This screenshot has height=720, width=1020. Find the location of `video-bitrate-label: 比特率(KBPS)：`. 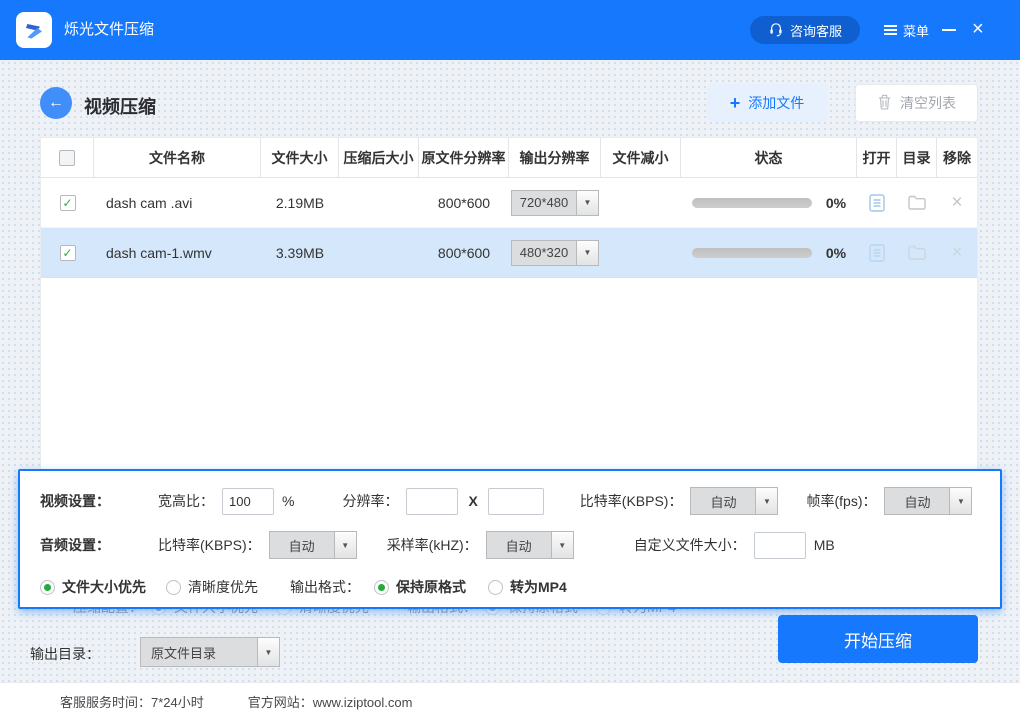

video-bitrate-label: 比特率(KBPS)： is located at coordinates (631, 501).